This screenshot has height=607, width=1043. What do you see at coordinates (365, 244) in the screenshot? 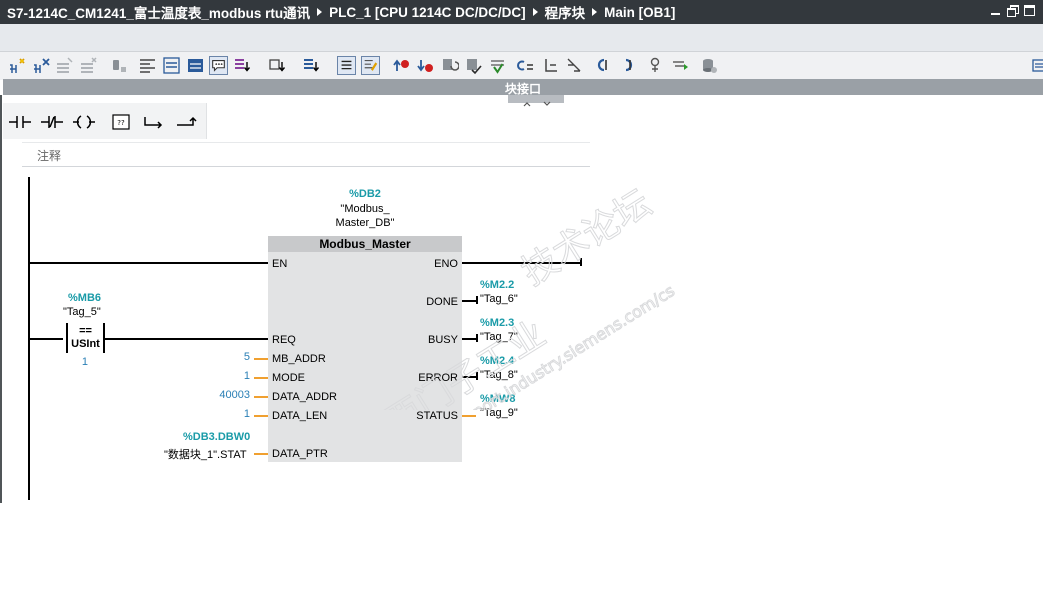
I see `block-name: Modbus_Master` at bounding box center [365, 244].